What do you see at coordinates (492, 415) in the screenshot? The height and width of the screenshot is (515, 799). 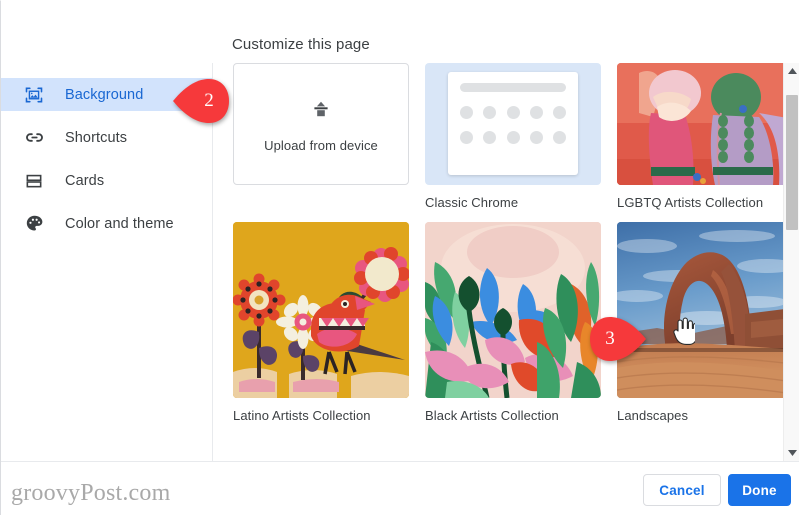 I see `tile-caption: Black Artists Collection` at bounding box center [492, 415].